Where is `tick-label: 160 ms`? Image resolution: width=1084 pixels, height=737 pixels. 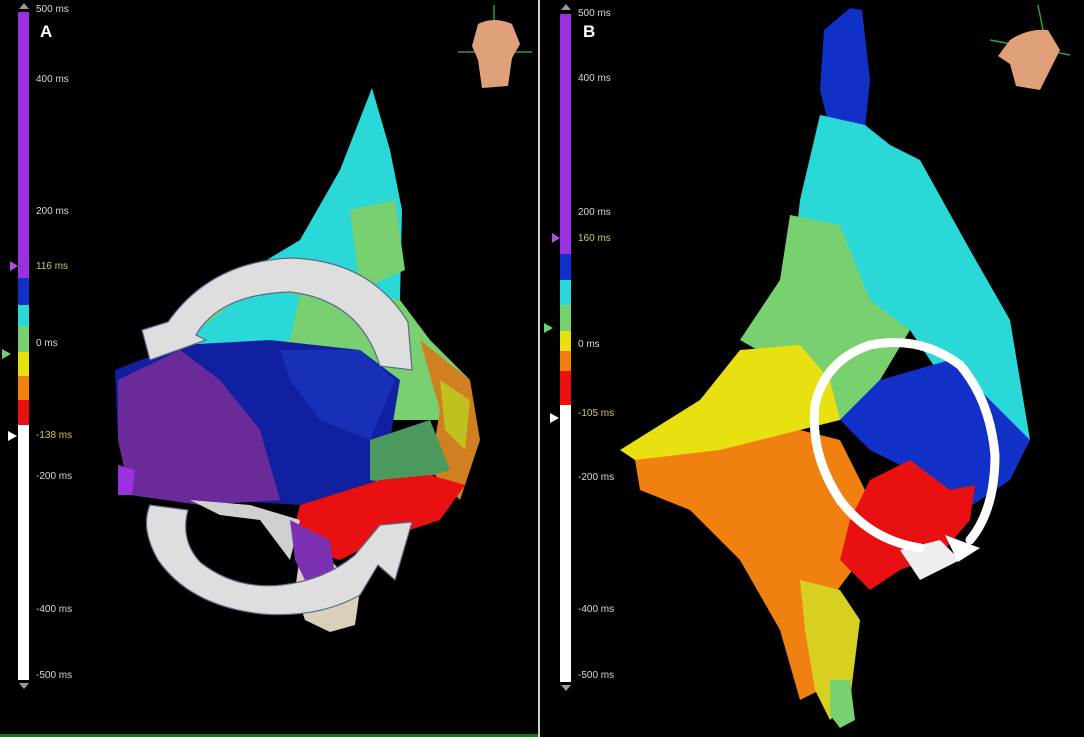
tick-label: 160 ms is located at coordinates (594, 238).